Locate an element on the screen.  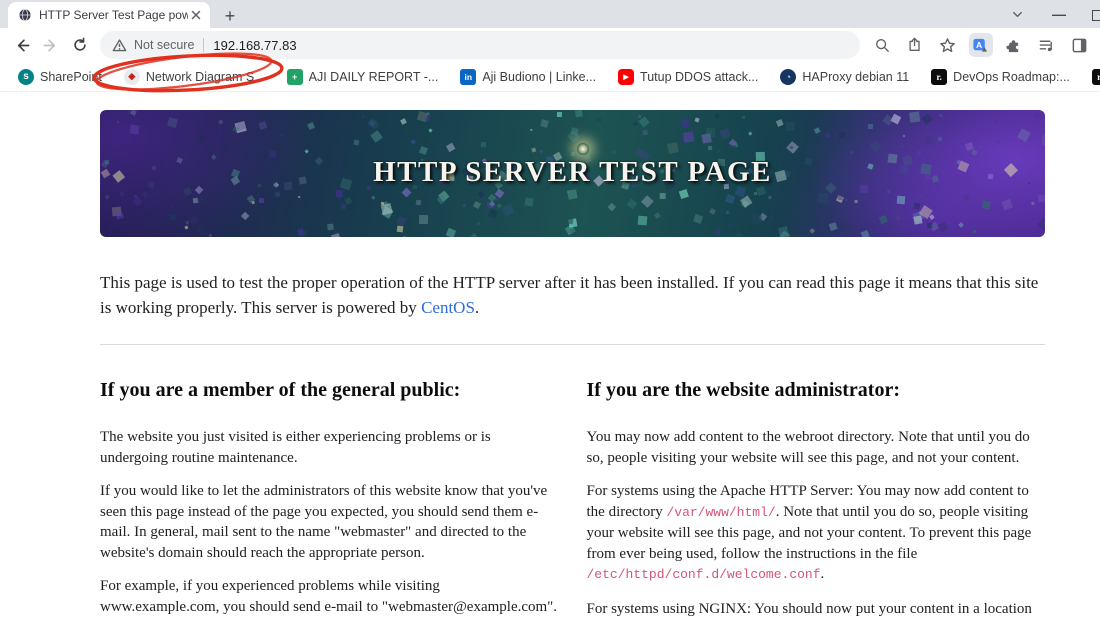
minimize-button: — is located at coordinates (1059, 14).